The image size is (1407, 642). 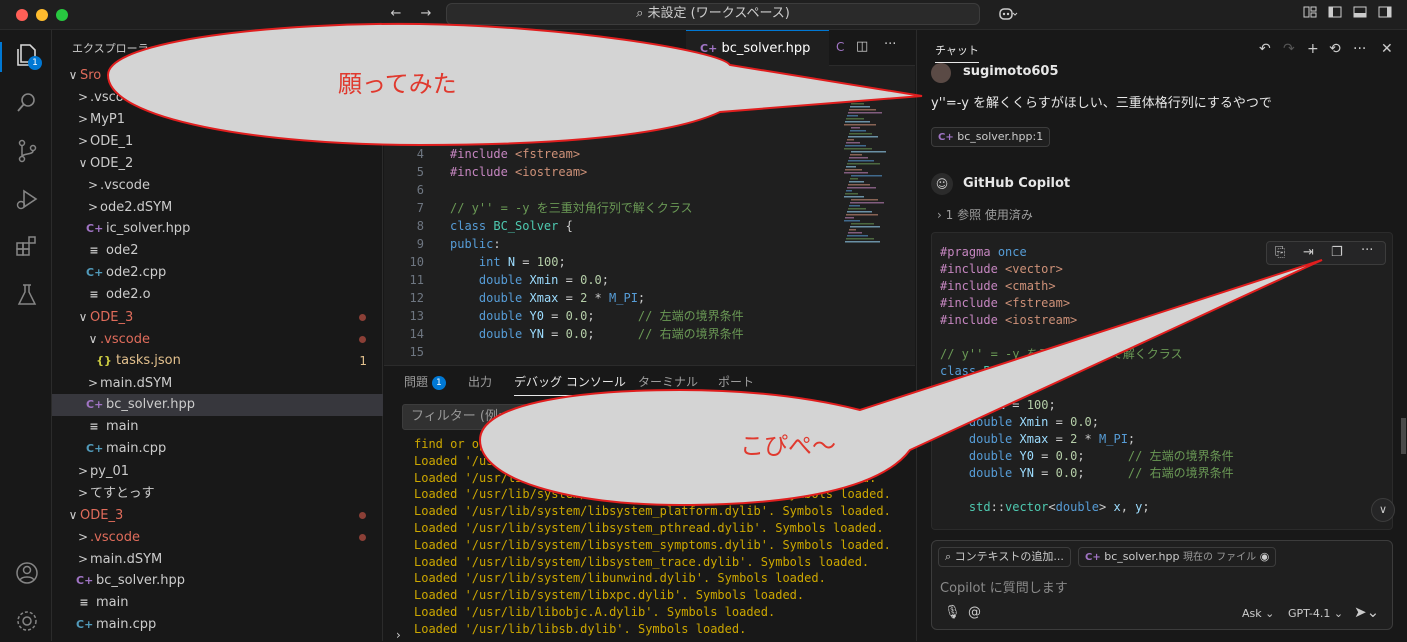 What do you see at coordinates (480, 381) in the screenshot?
I see `tab-output: 出力` at bounding box center [480, 381].